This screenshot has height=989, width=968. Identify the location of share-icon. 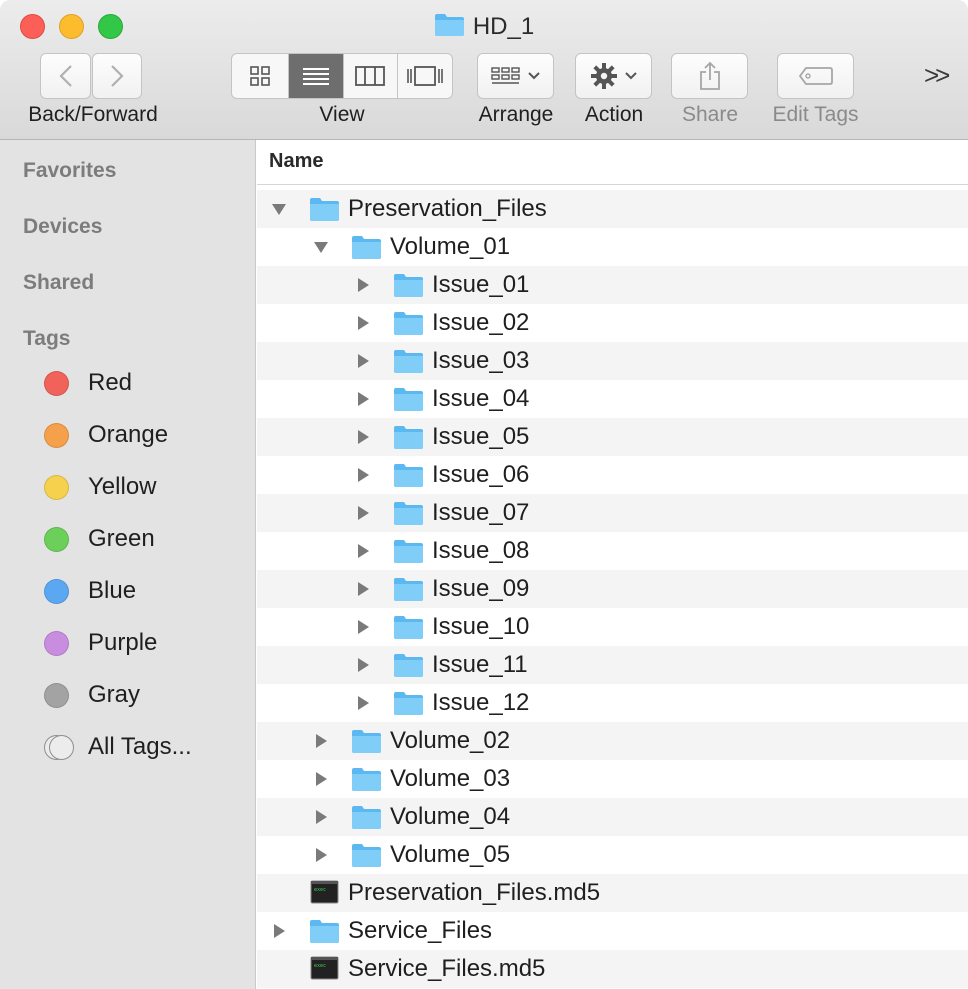
(709, 75).